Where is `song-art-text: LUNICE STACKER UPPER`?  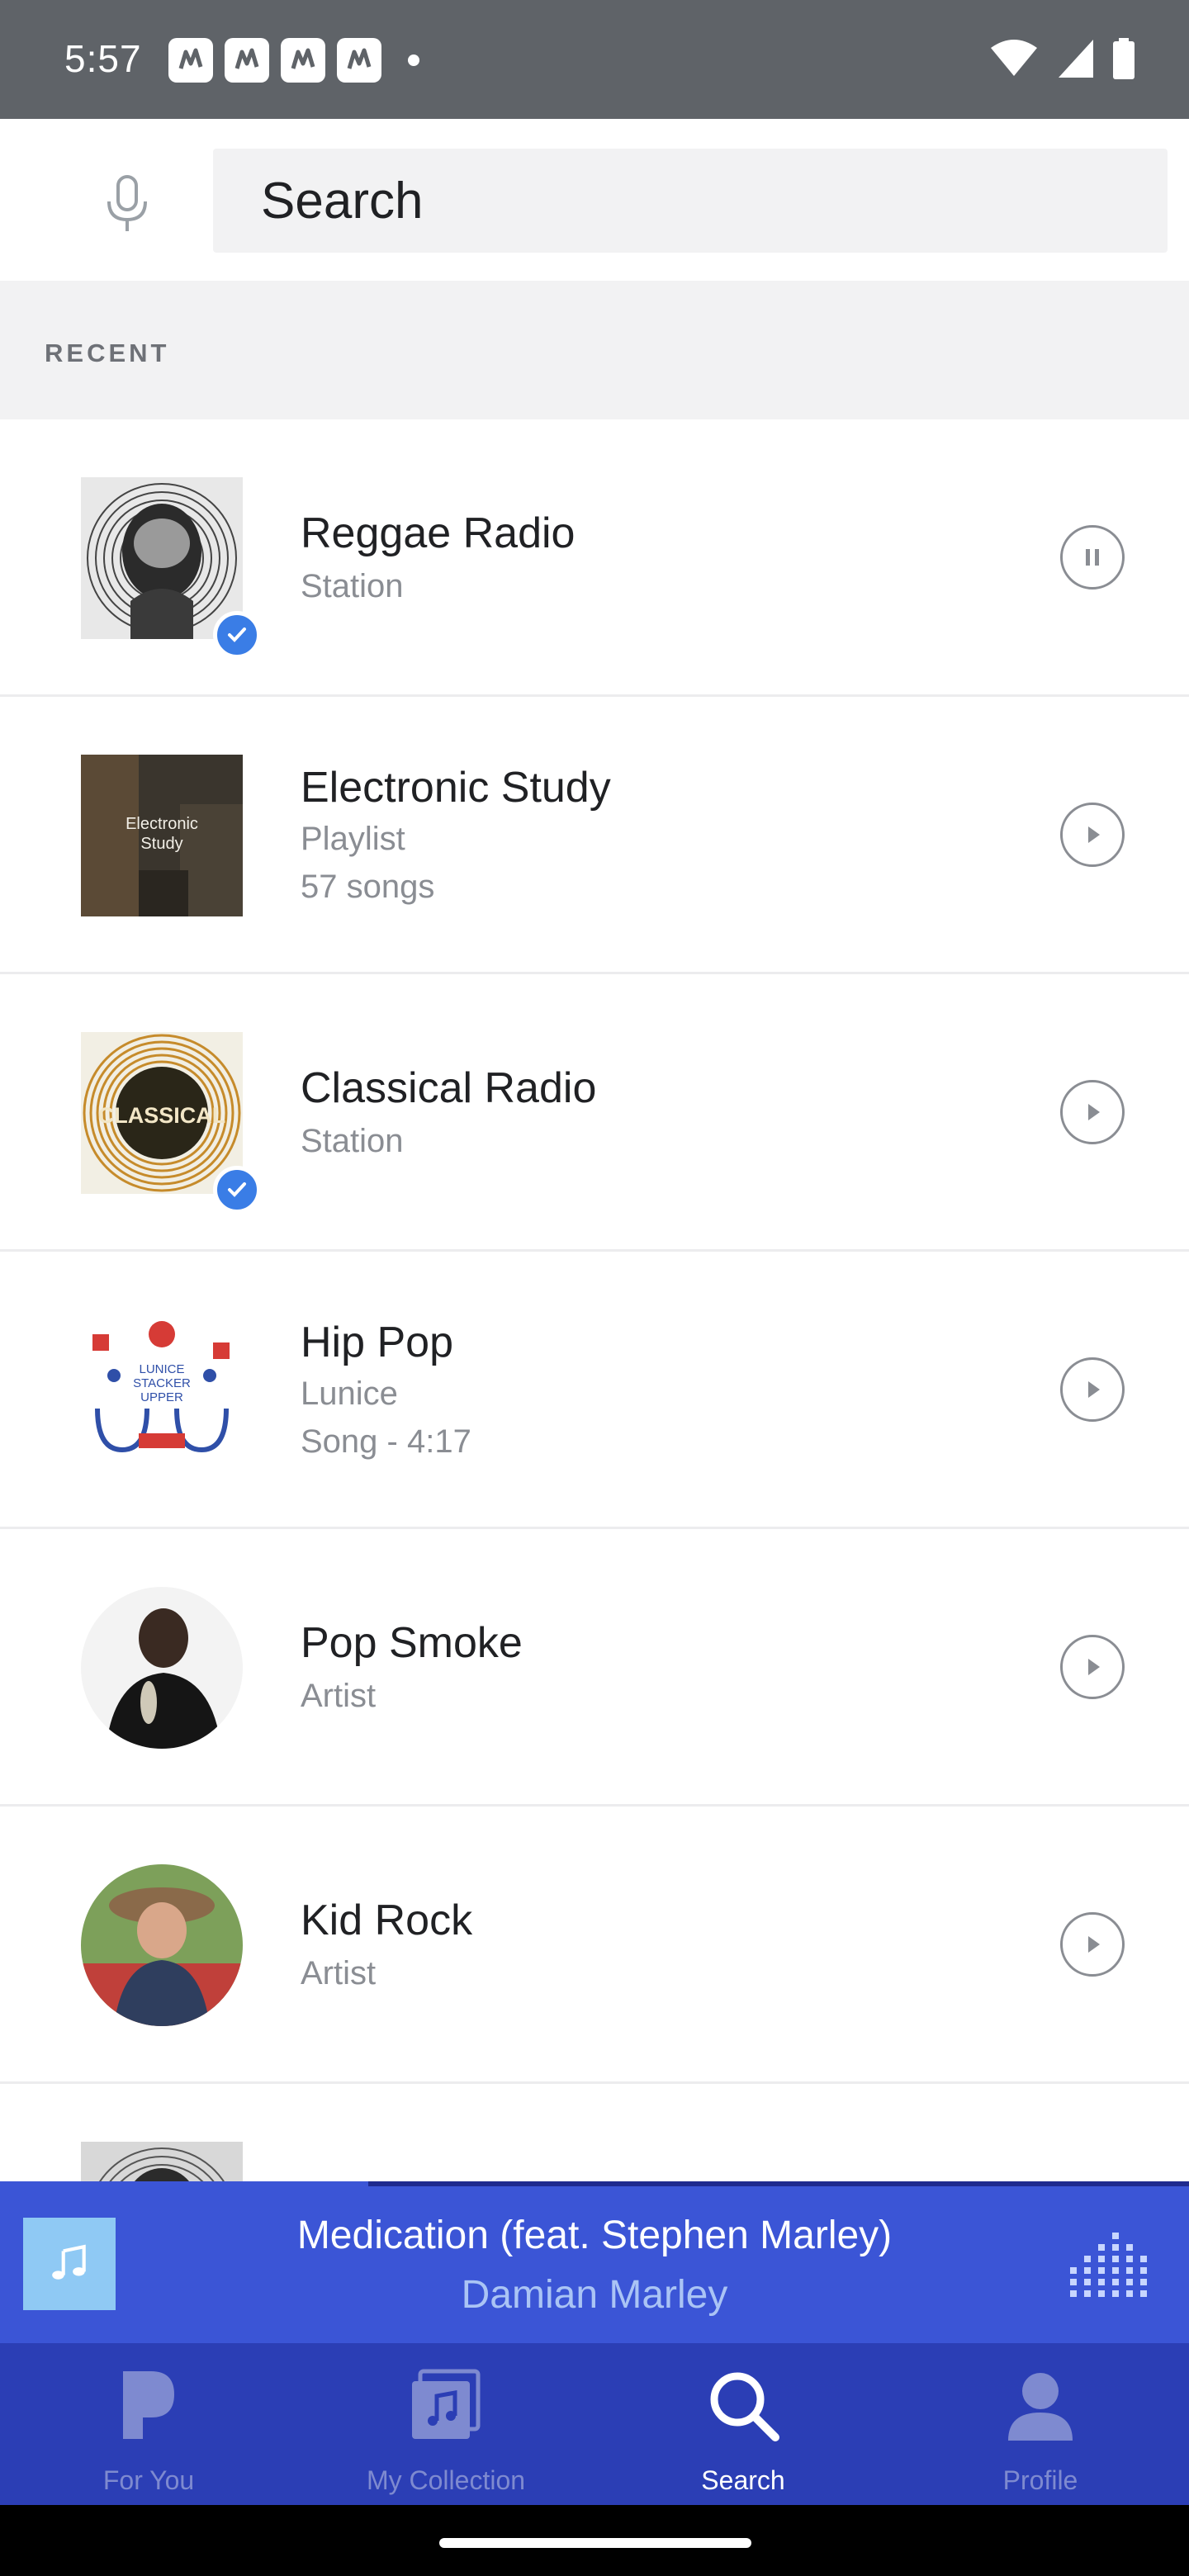 song-art-text: LUNICE STACKER UPPER is located at coordinates (162, 1383).